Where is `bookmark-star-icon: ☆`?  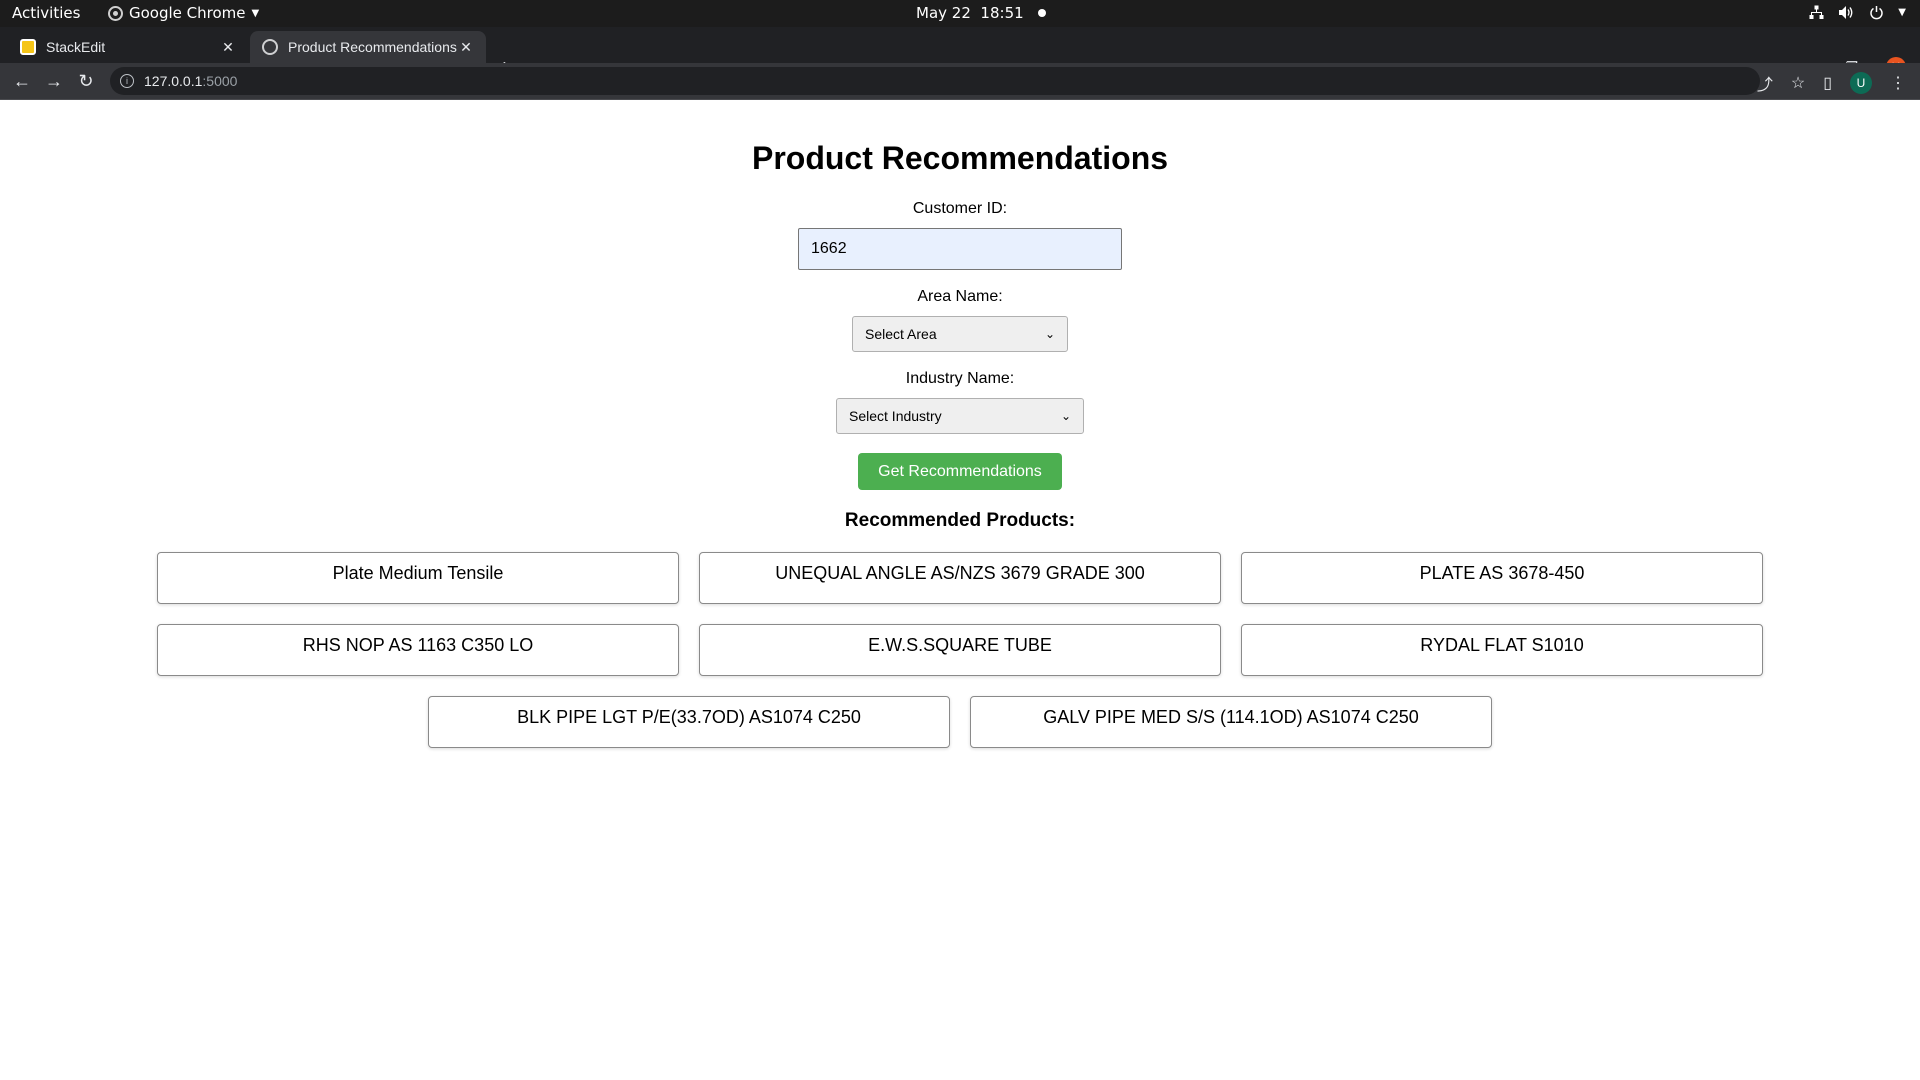 bookmark-star-icon: ☆ is located at coordinates (1798, 83).